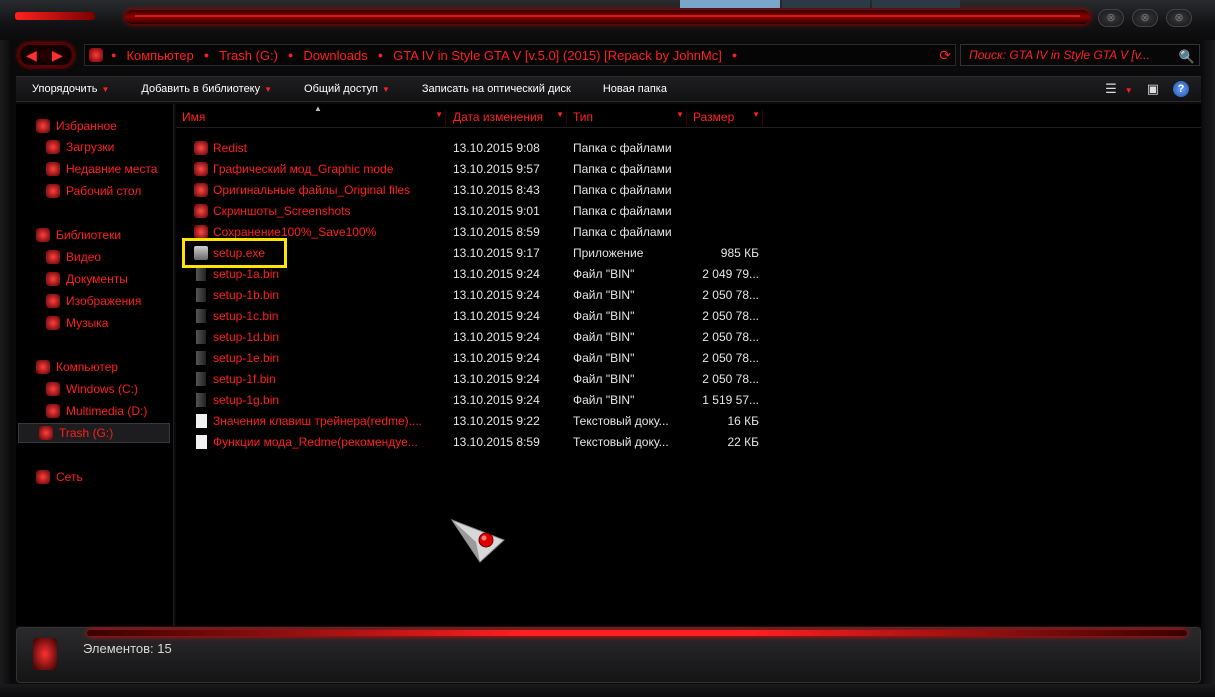  Describe the element at coordinates (1111, 18) in the screenshot. I see `minimize-button: ⊗` at that location.